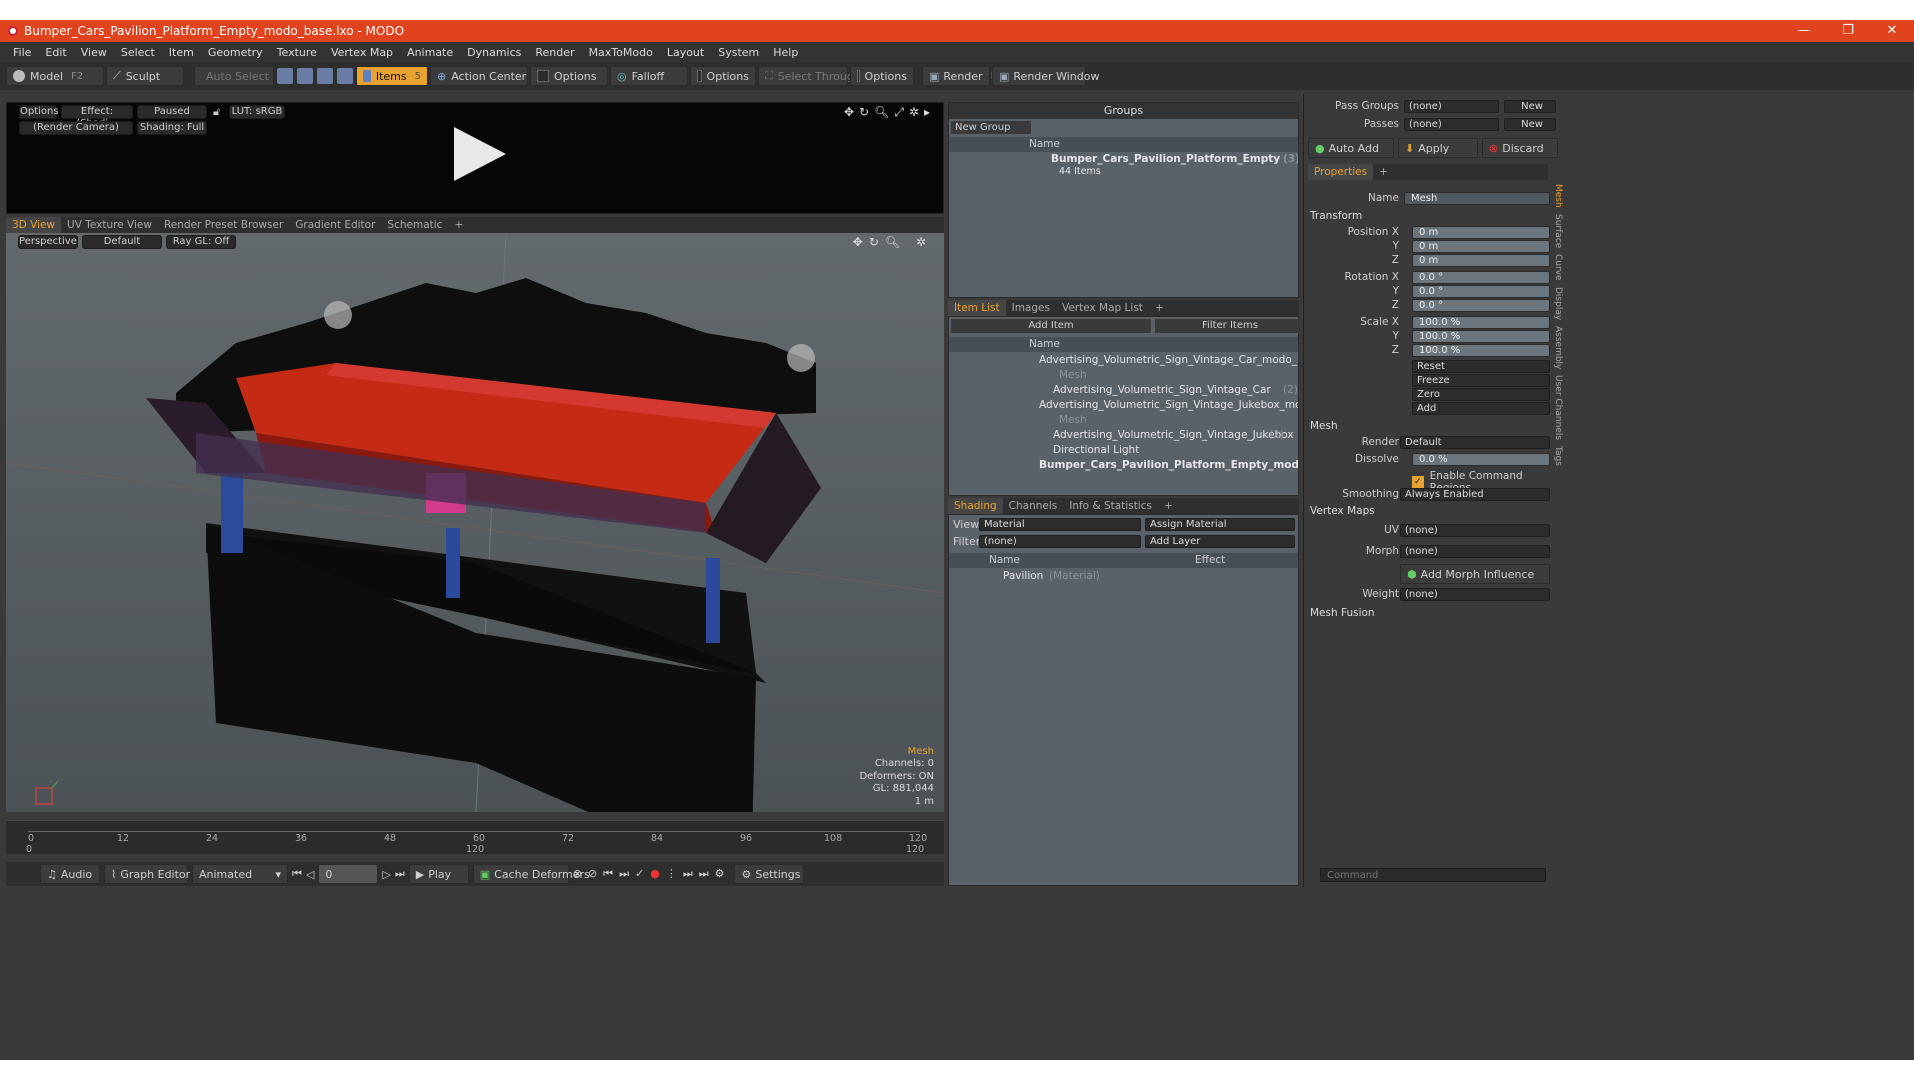 This screenshot has height=1080, width=1914. What do you see at coordinates (297, 52) in the screenshot?
I see `menu-texture: Texture` at bounding box center [297, 52].